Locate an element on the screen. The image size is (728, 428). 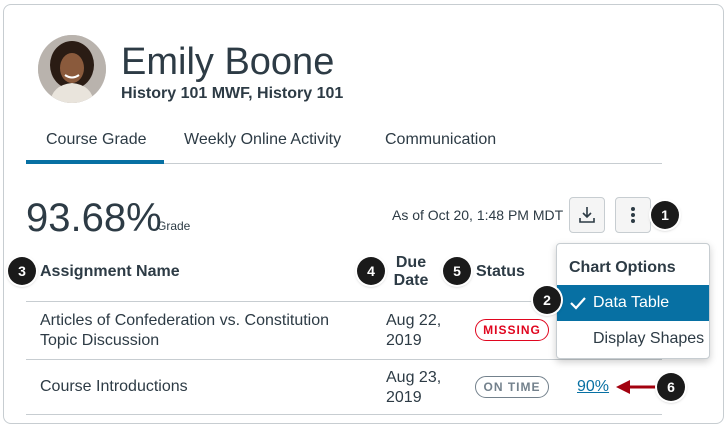
menu-item-label: Data Table is located at coordinates (631, 302).